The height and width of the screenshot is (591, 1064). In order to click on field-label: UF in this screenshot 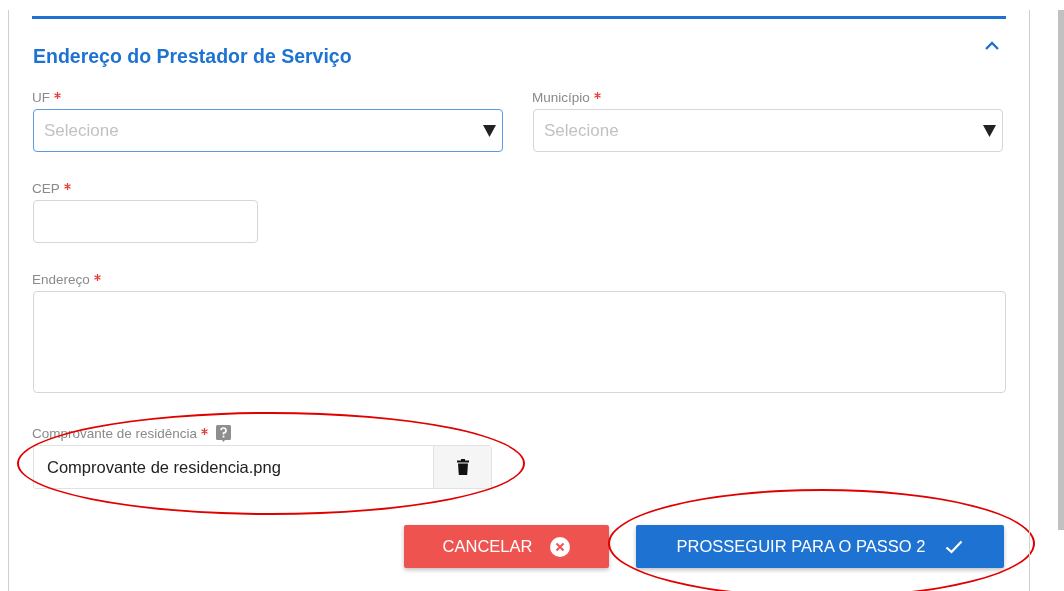, I will do `click(41, 97)`.